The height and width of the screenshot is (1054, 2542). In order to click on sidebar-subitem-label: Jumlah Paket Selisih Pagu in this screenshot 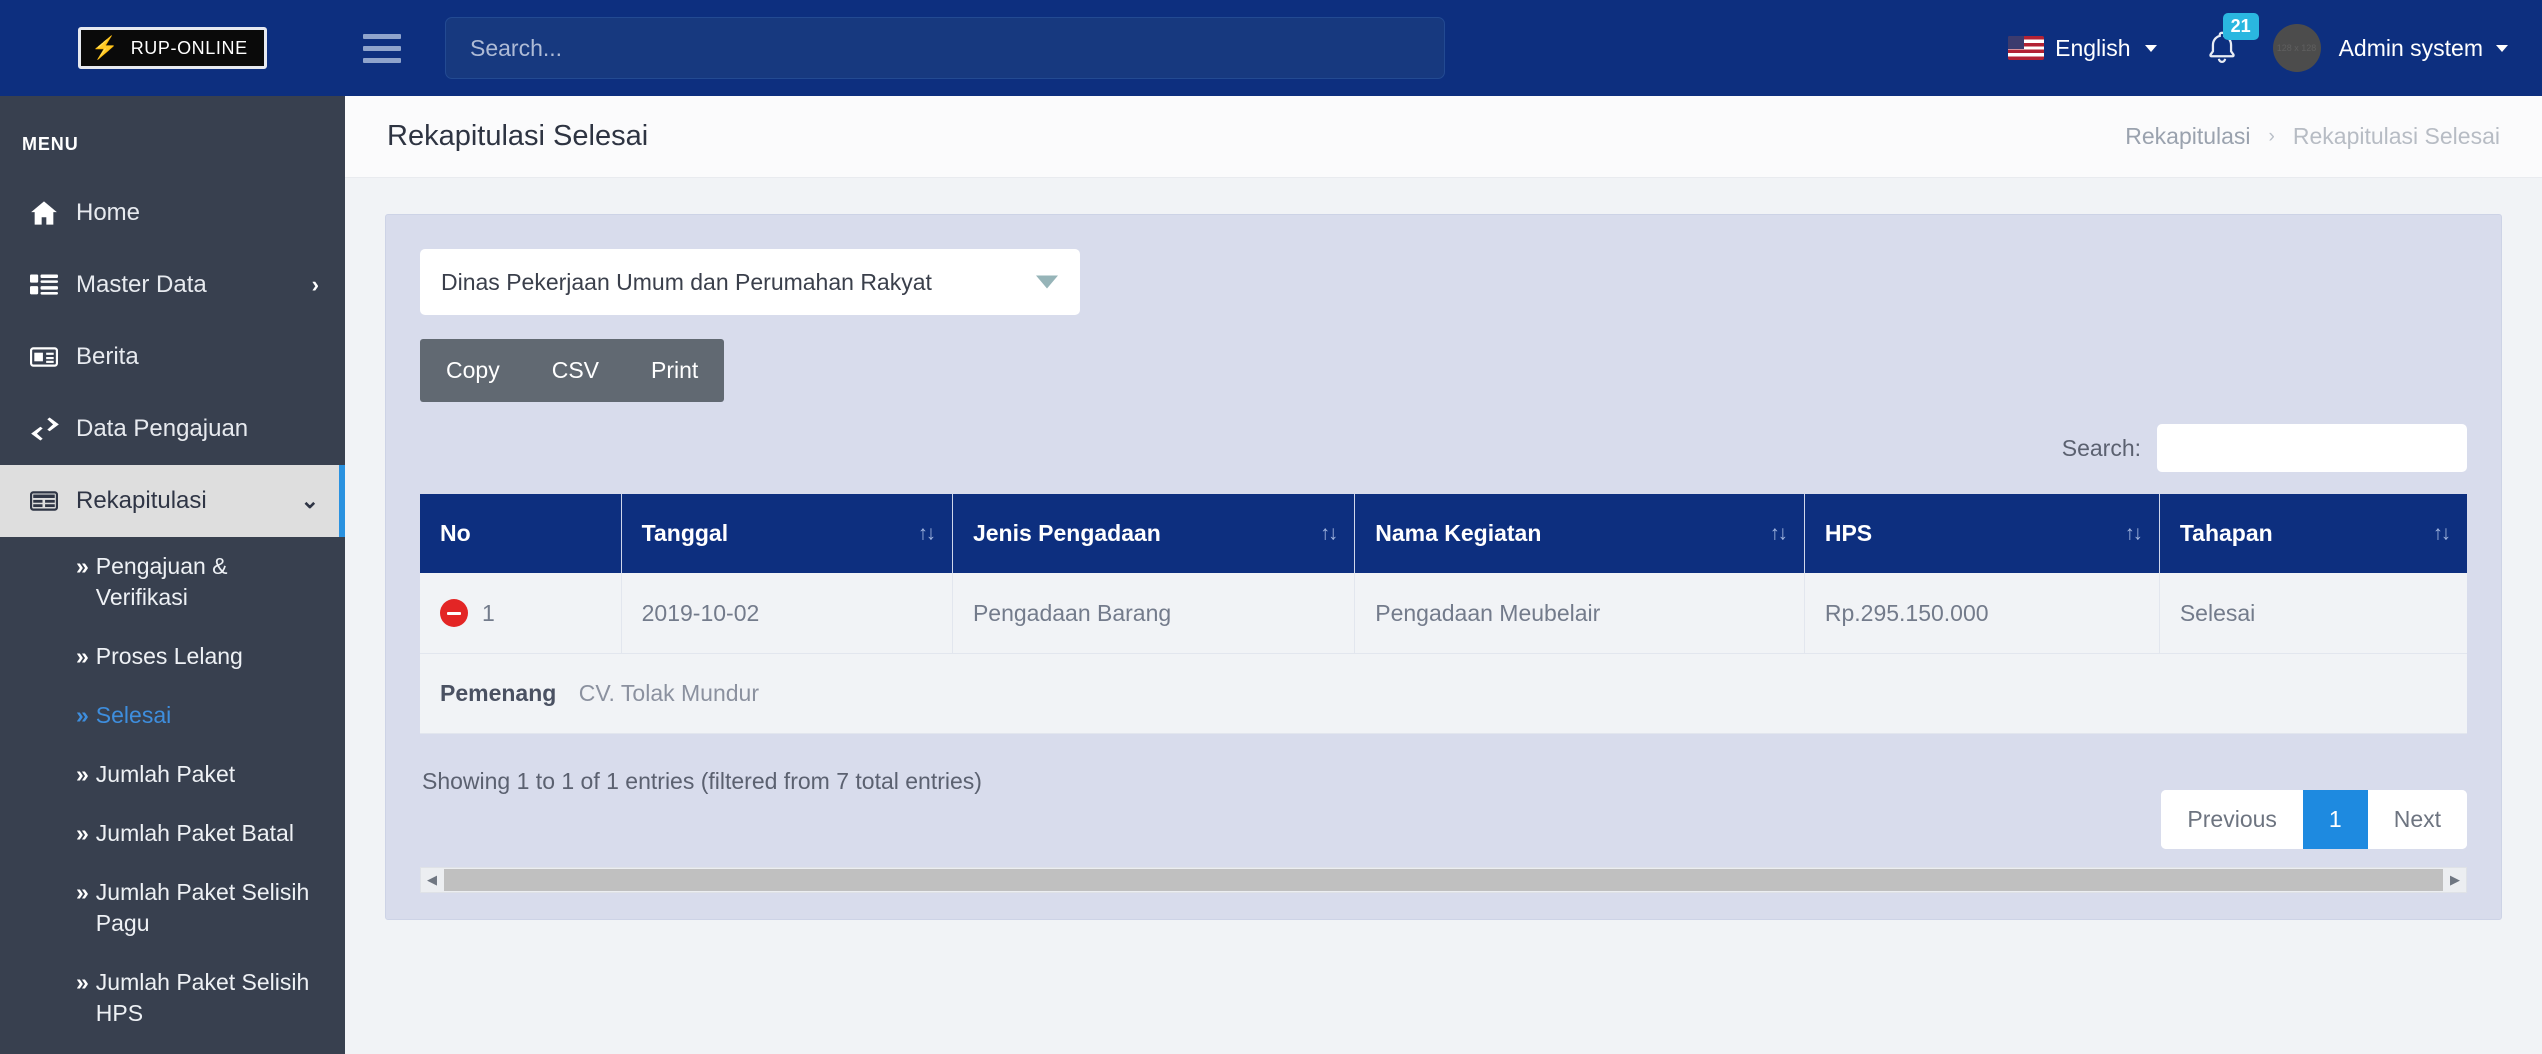, I will do `click(202, 908)`.